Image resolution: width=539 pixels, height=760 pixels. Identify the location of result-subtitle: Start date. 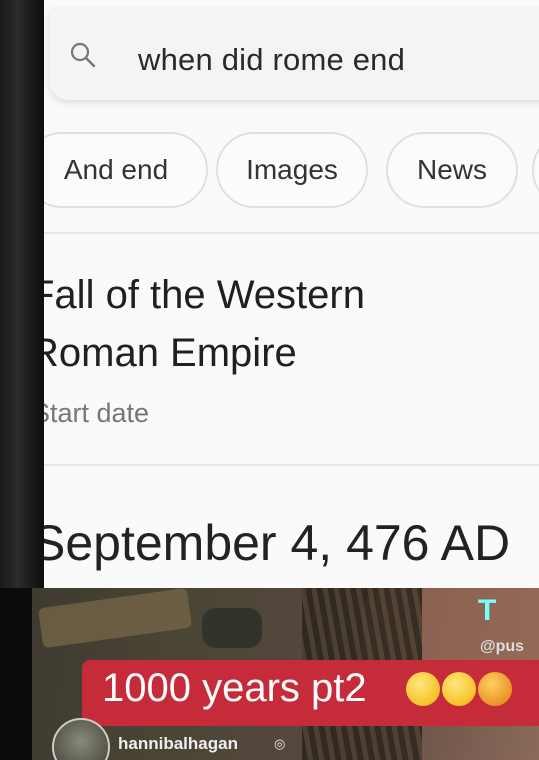
(97, 413).